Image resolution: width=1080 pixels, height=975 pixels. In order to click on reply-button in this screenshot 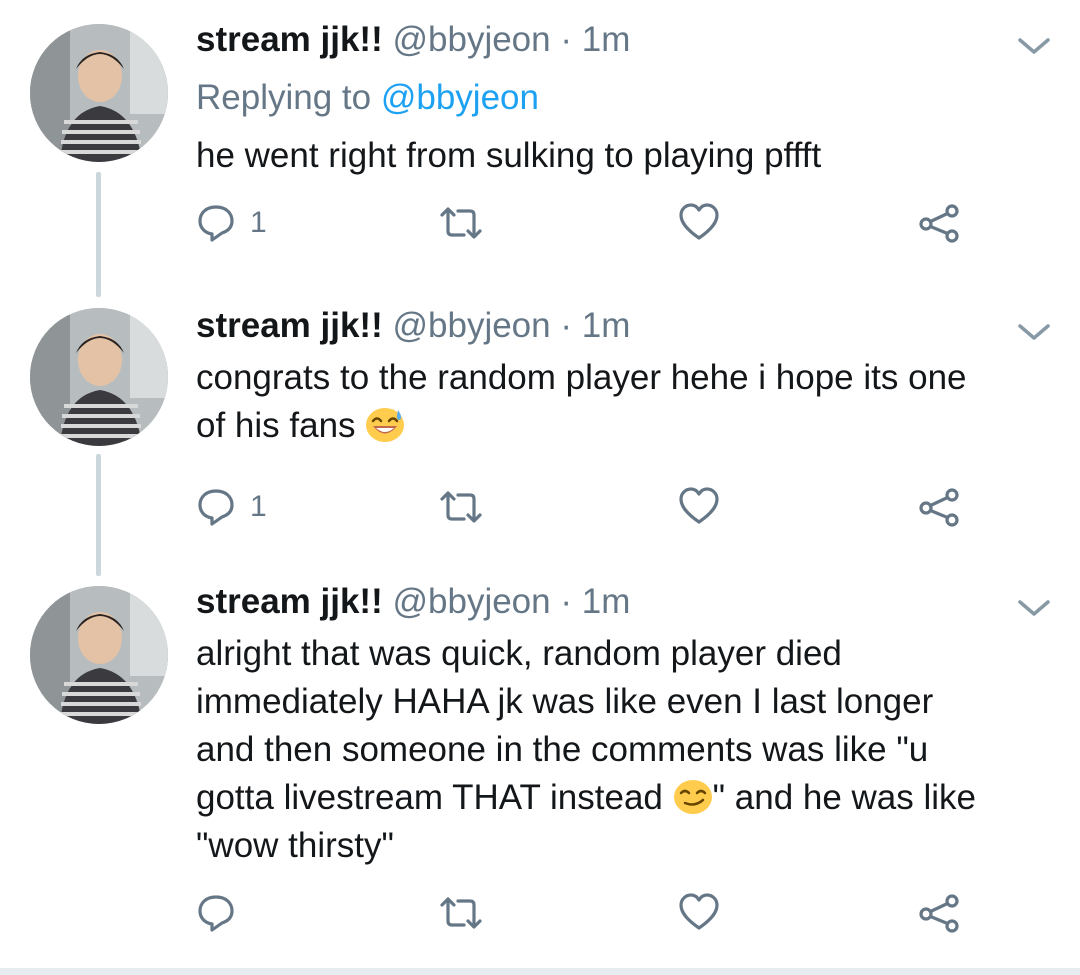, I will do `click(223, 913)`.